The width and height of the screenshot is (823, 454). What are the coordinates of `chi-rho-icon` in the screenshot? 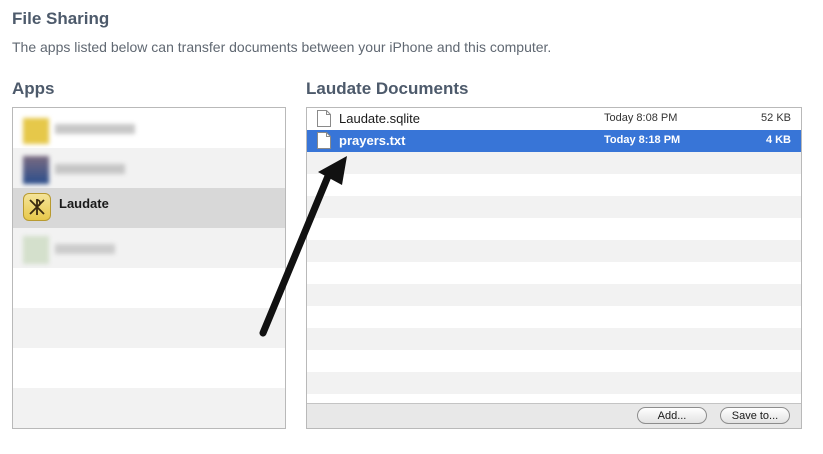 It's located at (37, 207).